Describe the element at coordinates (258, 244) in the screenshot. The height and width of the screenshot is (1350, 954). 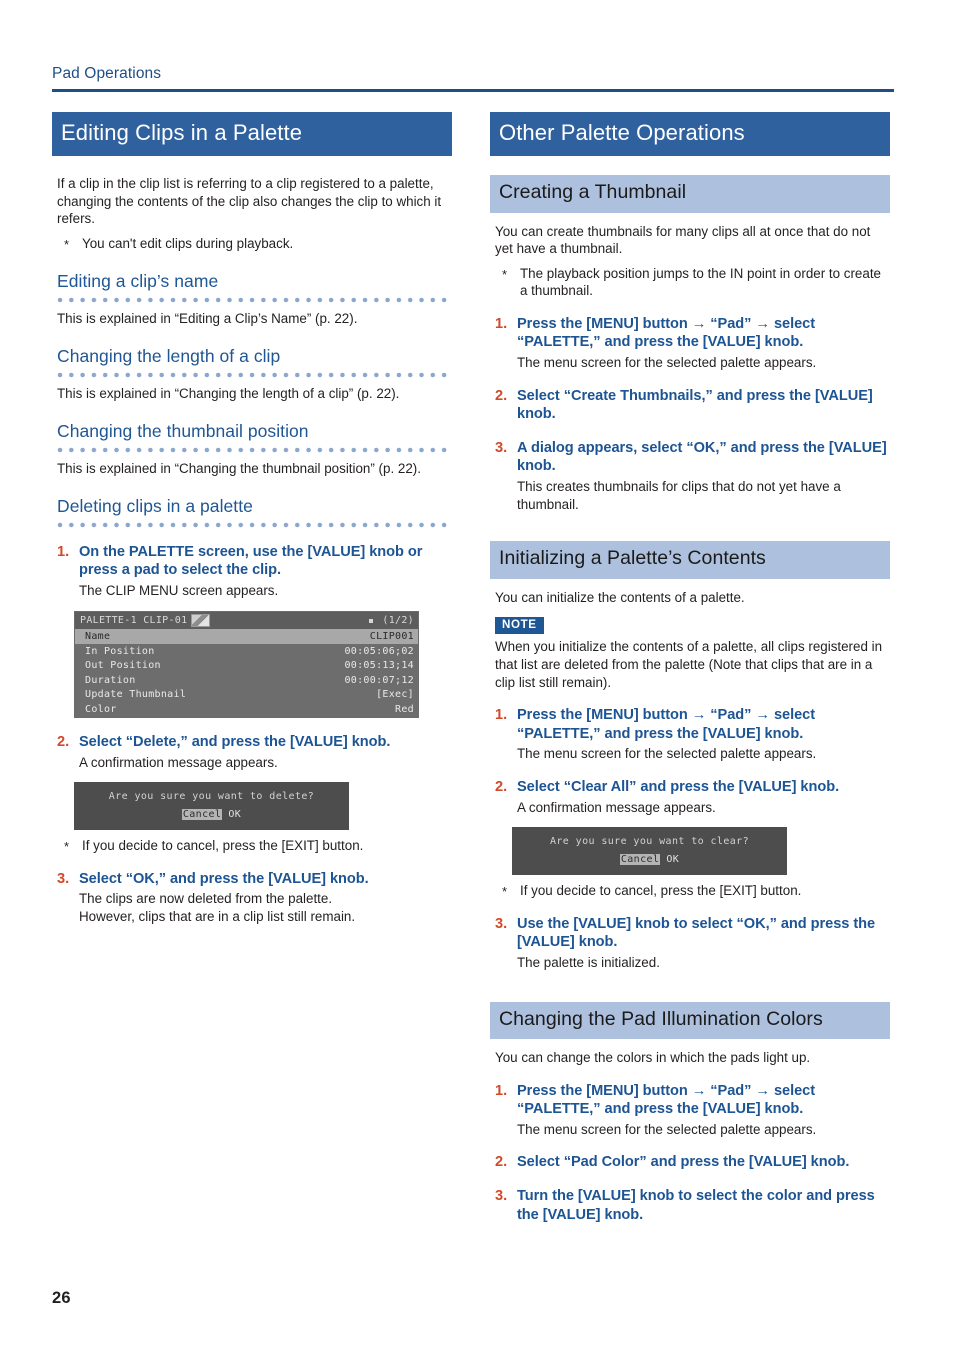
I see `editing-clips-intro-note: * You can't edit clips during playback.` at that location.